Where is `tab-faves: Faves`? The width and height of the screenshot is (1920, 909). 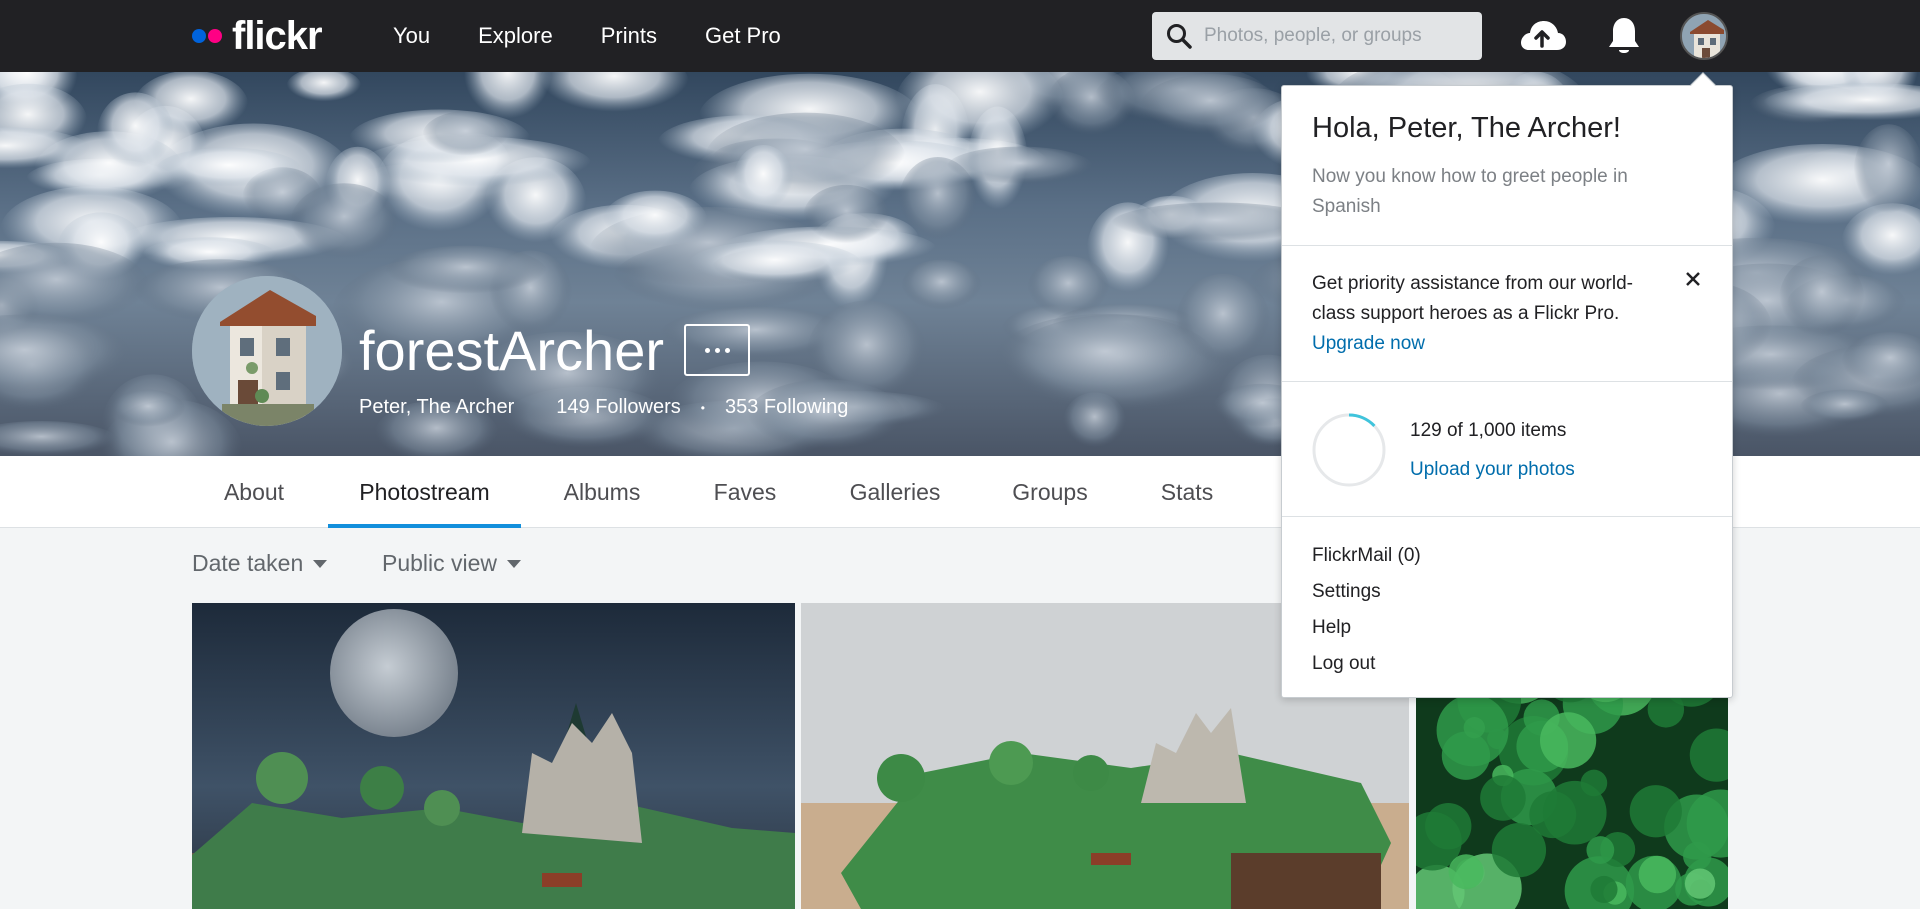 tab-faves: Faves is located at coordinates (745, 492).